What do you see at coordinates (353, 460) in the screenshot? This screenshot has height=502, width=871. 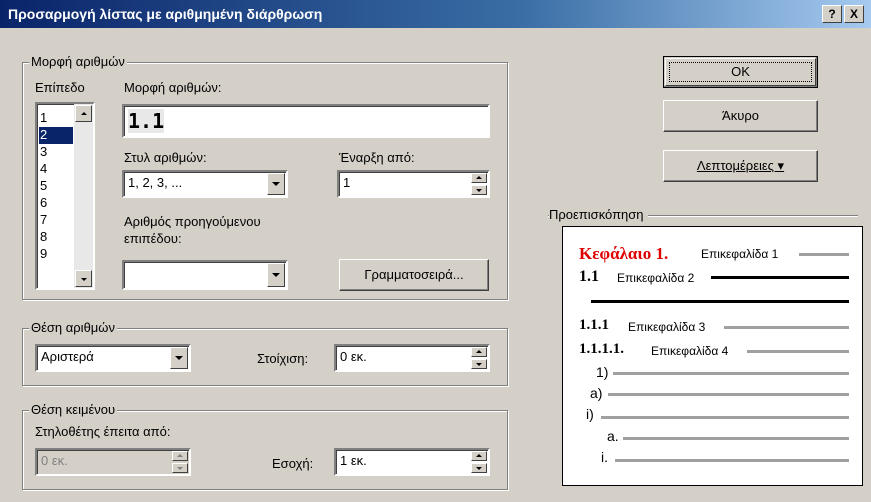 I see `indent-value: 1 εκ.` at bounding box center [353, 460].